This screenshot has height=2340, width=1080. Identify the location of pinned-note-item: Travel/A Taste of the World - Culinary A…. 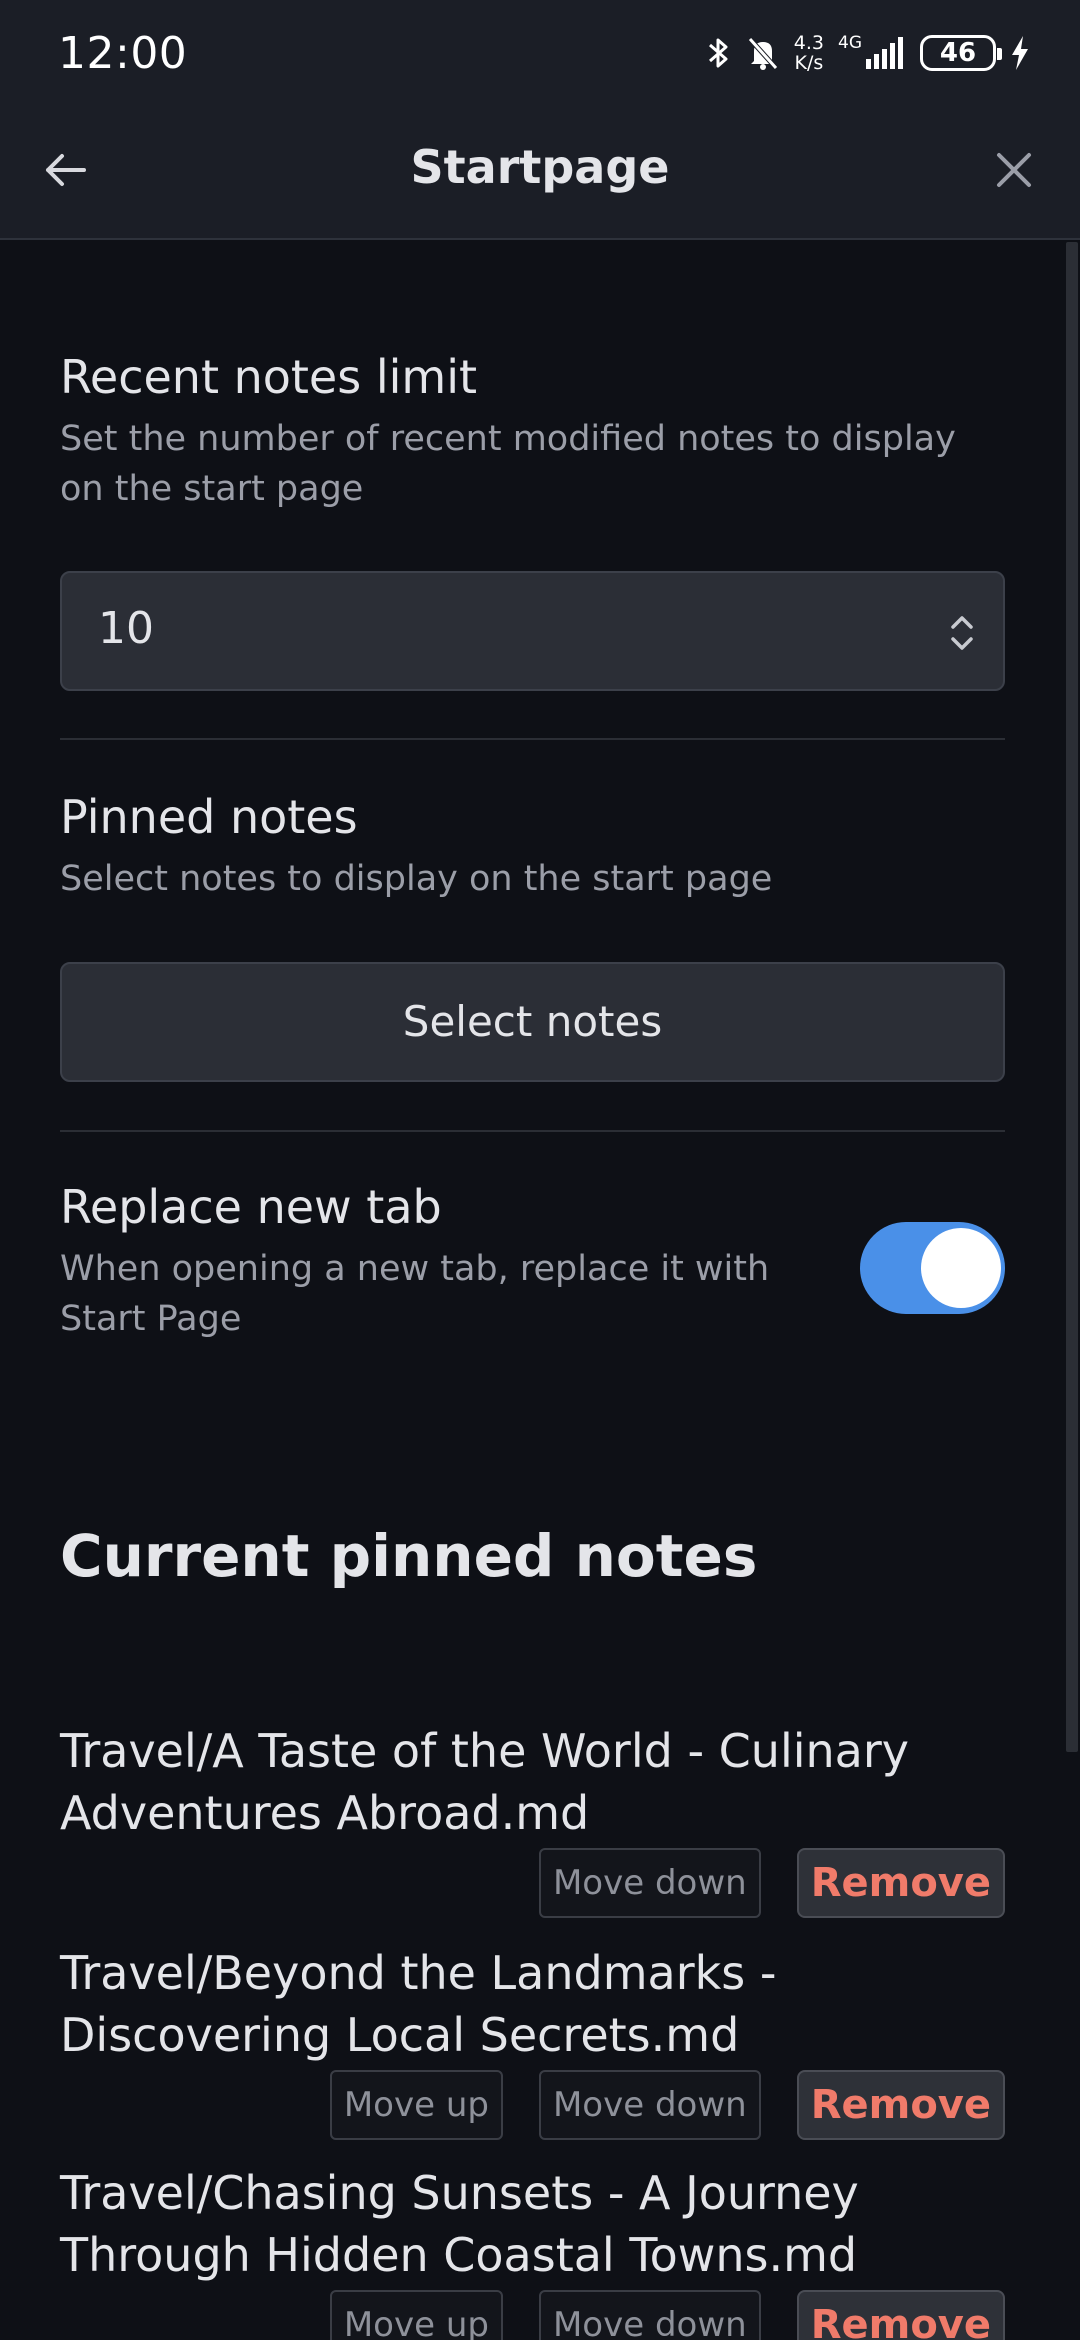
(532, 1819).